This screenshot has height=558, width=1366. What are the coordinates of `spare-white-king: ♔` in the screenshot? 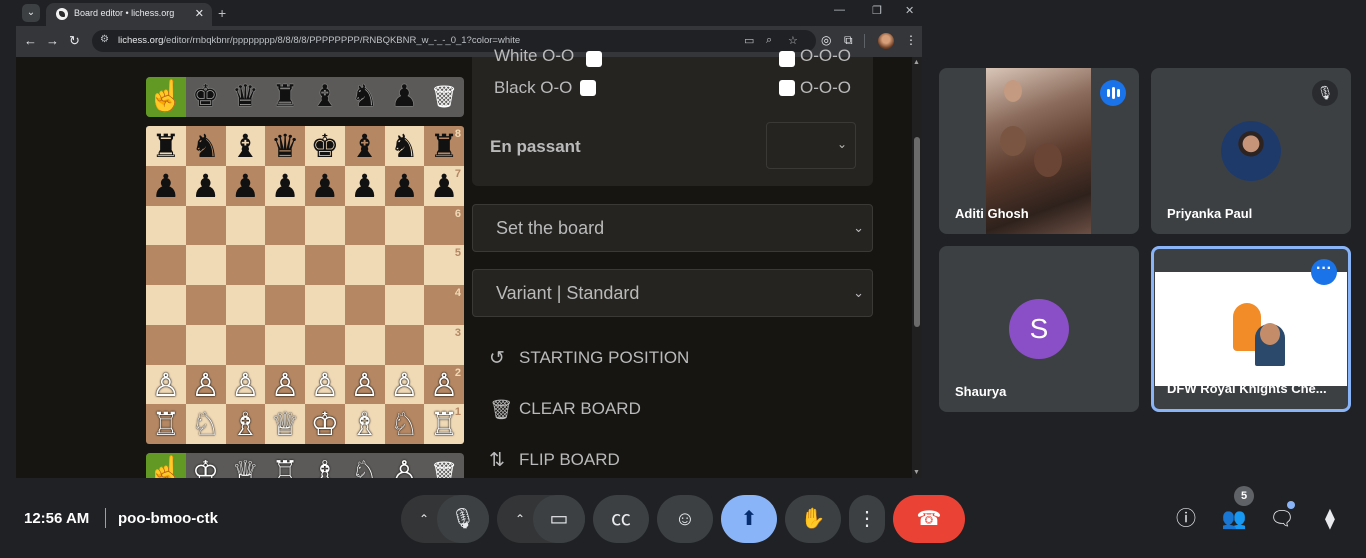 It's located at (206, 465).